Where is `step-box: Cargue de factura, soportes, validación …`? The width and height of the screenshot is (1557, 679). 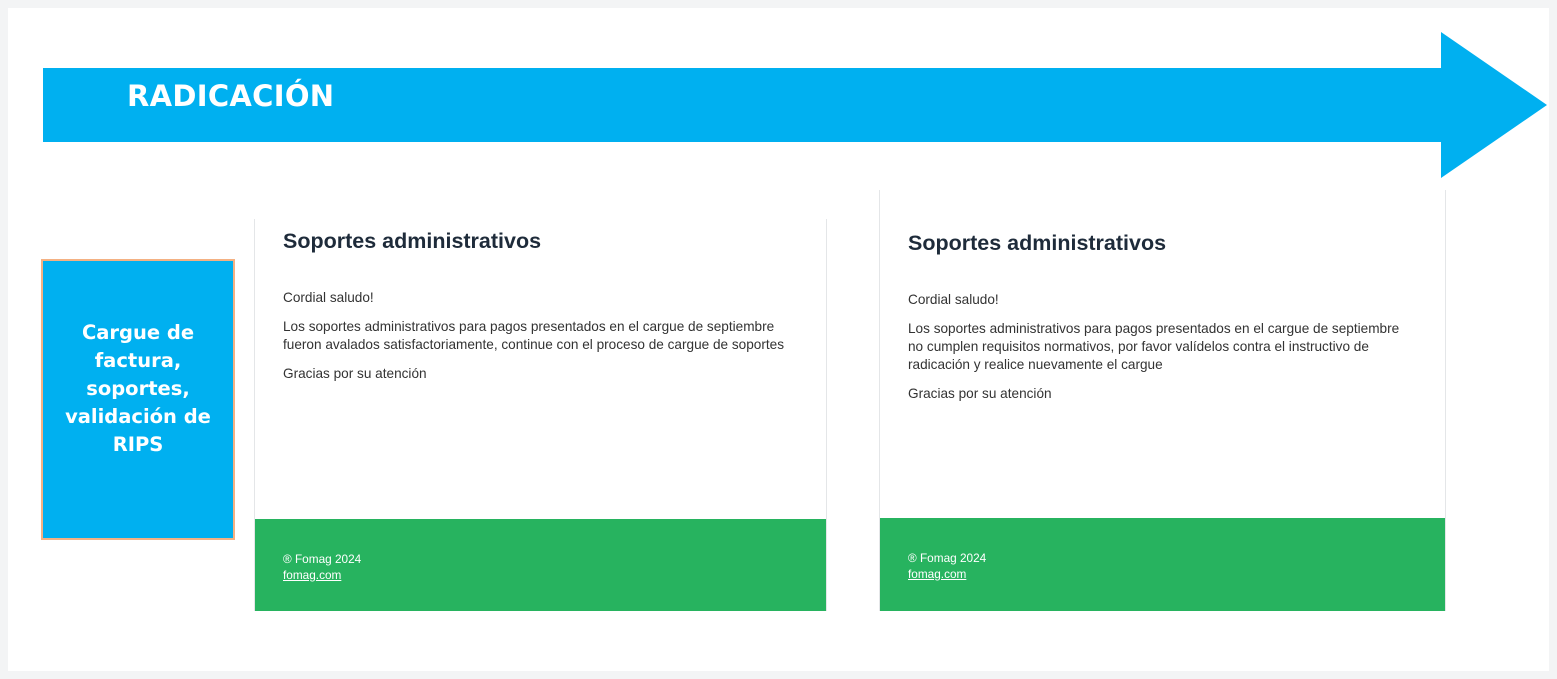 step-box: Cargue de factura, soportes, validación … is located at coordinates (138, 399).